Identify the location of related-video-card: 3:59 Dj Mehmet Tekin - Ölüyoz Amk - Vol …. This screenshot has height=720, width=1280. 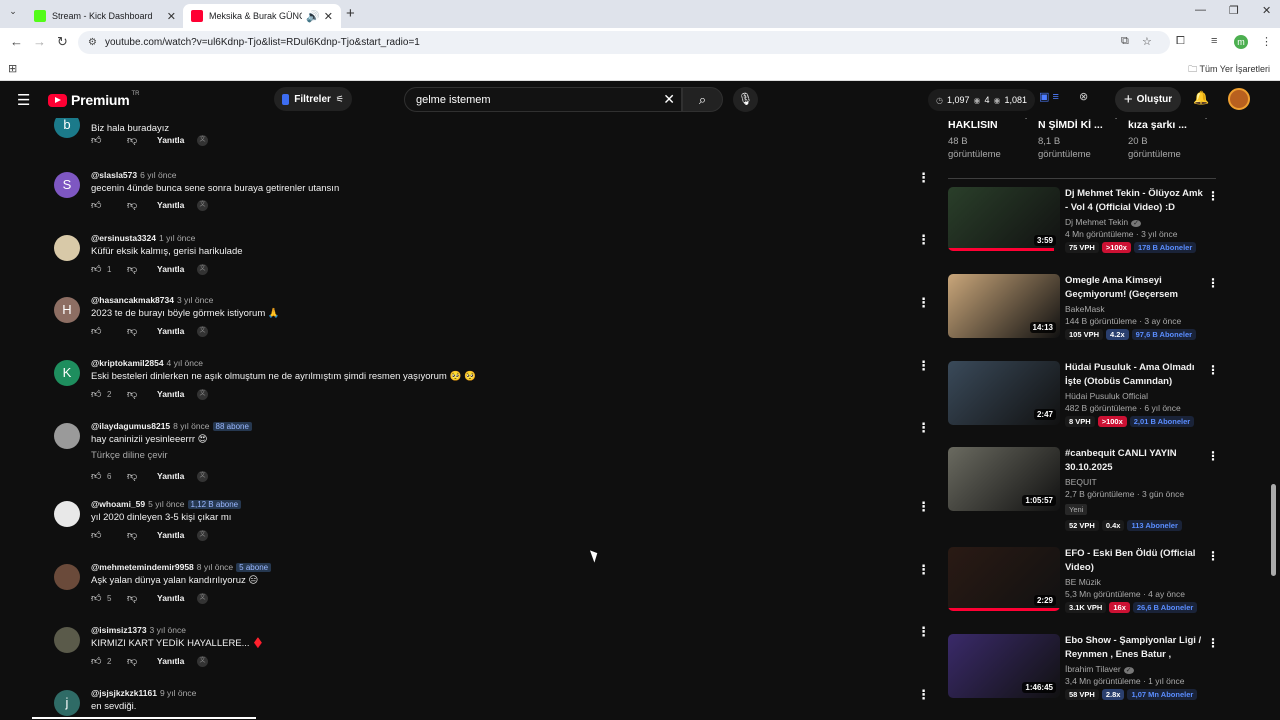
(1083, 220).